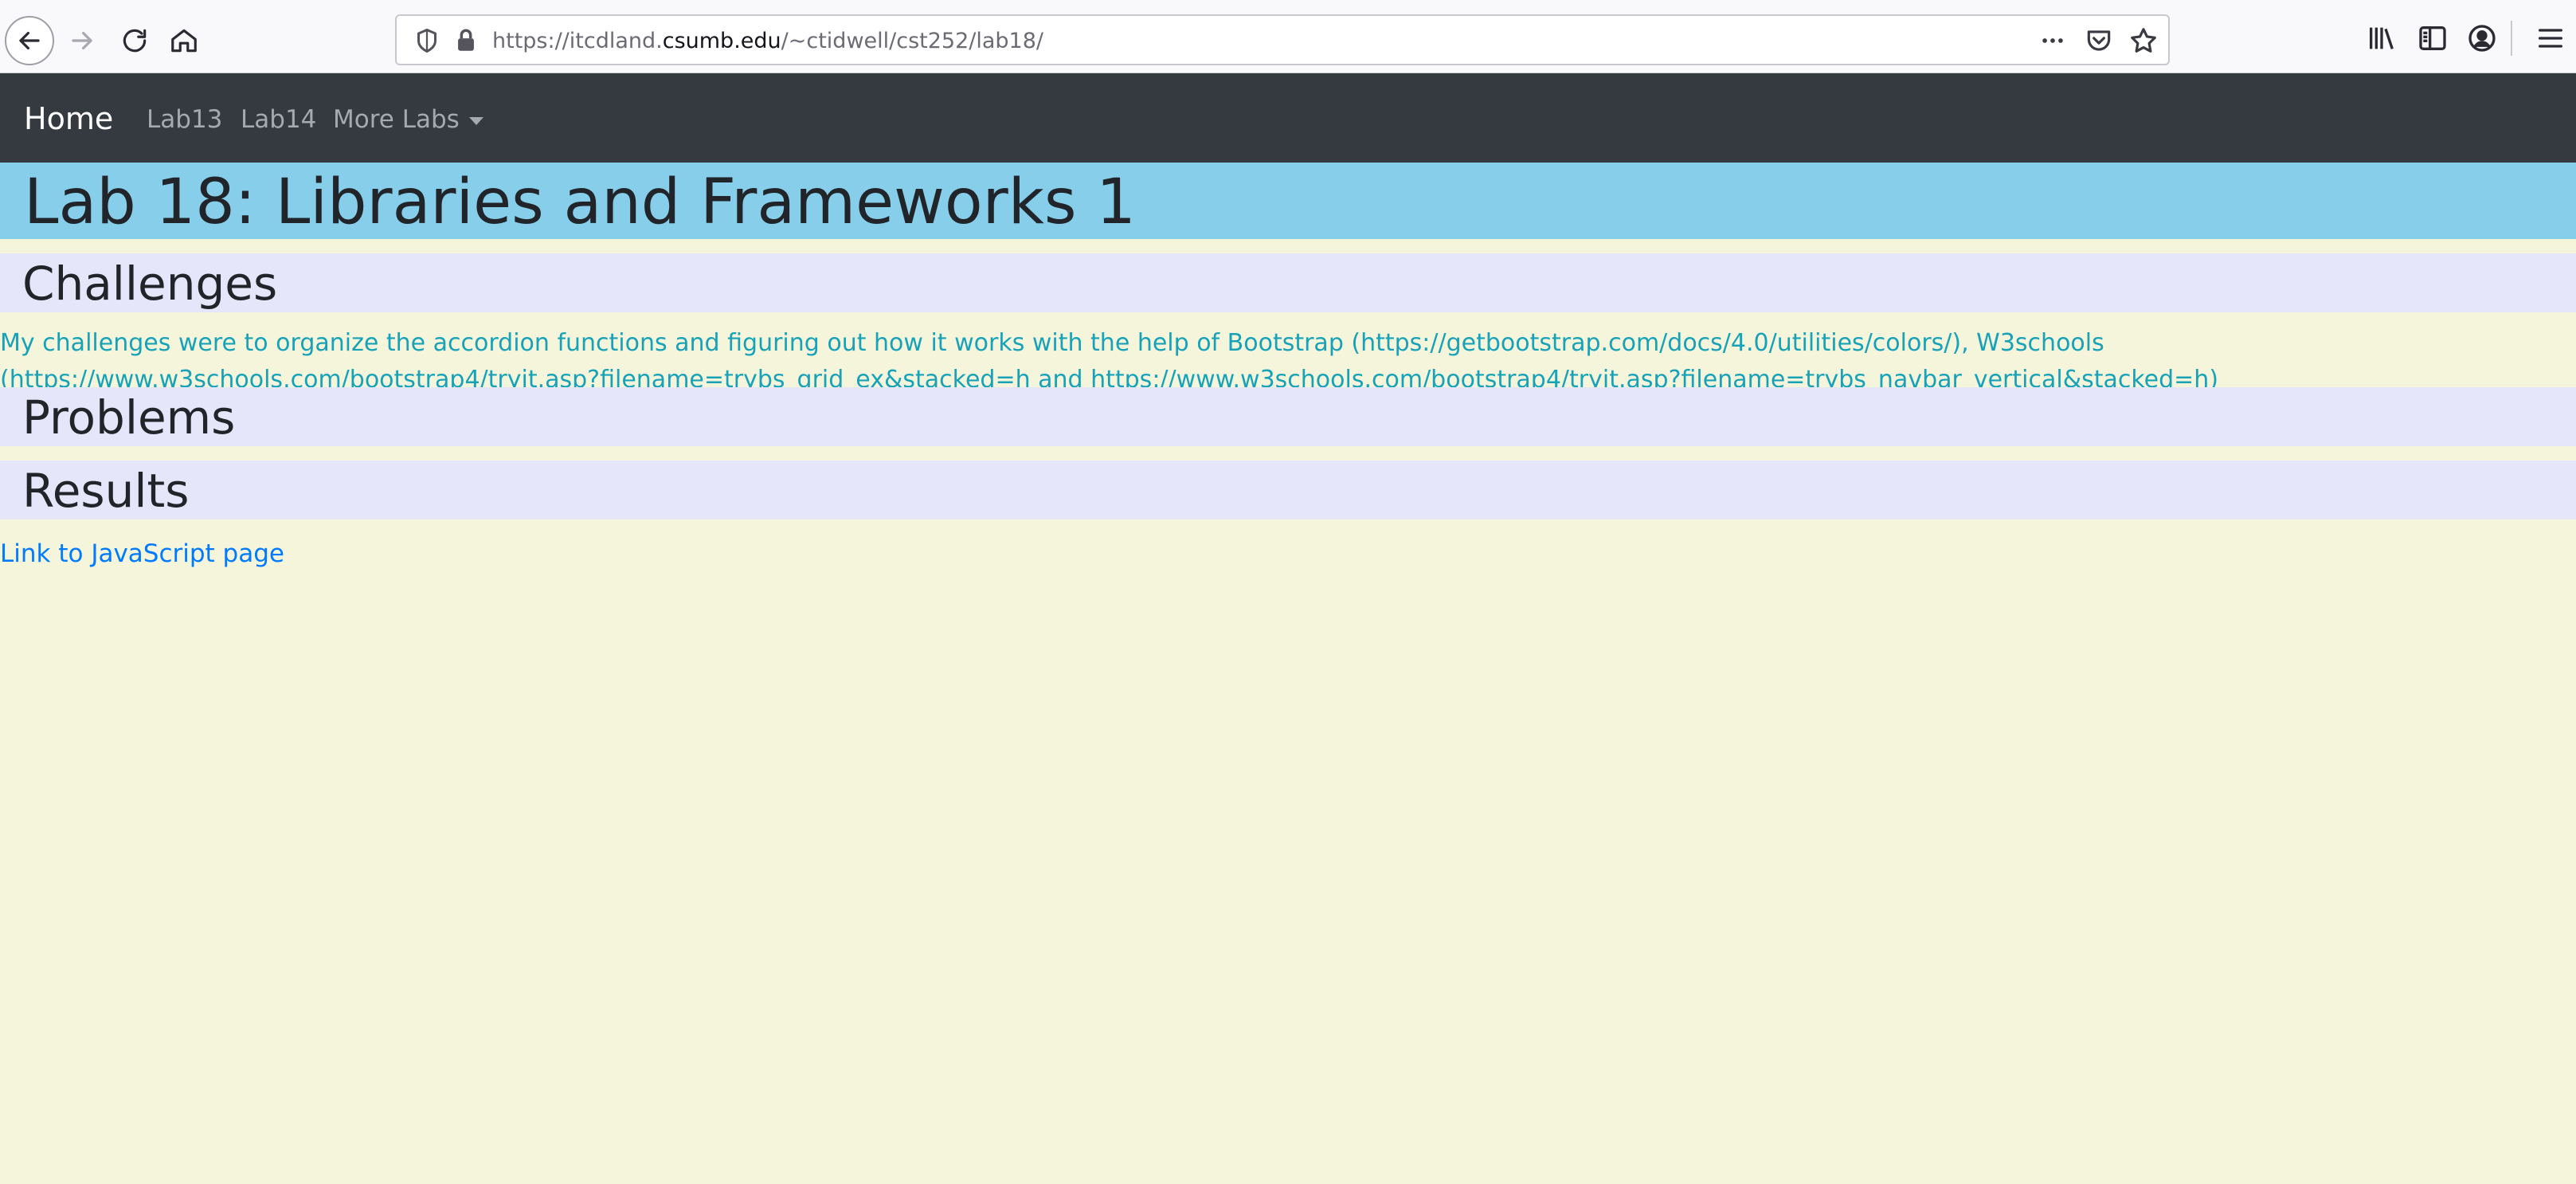 Image resolution: width=2576 pixels, height=1184 pixels. Describe the element at coordinates (142, 553) in the screenshot. I see `javascript-page-link: Link to JavaScript page` at that location.